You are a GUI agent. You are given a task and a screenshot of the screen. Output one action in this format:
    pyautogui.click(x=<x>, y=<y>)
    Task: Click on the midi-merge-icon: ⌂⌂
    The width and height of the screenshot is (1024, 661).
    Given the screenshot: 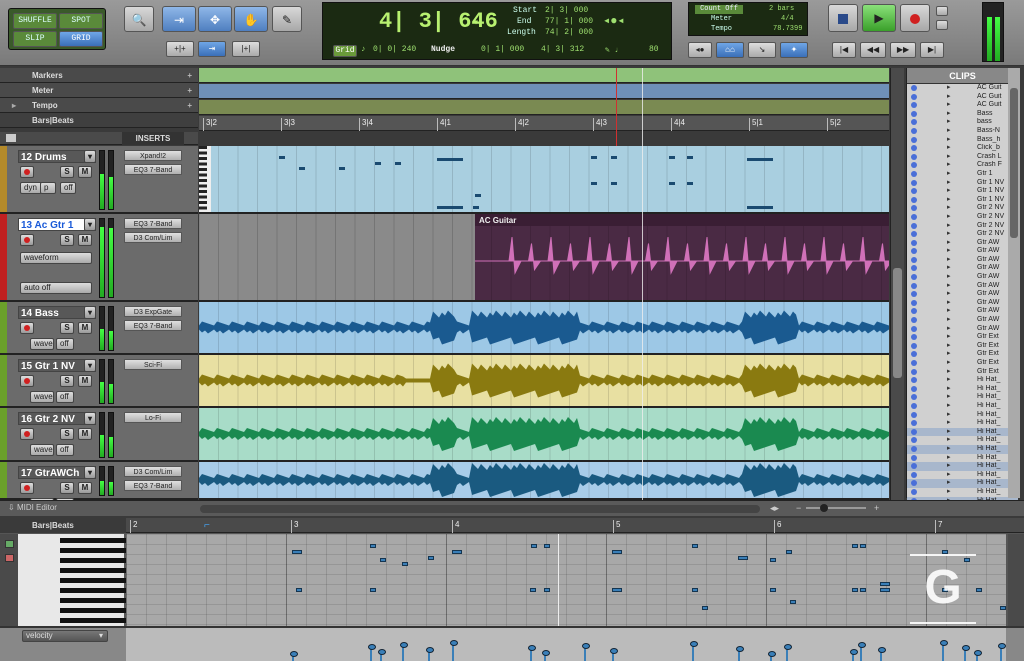 What is the action you would take?
    pyautogui.click(x=730, y=50)
    